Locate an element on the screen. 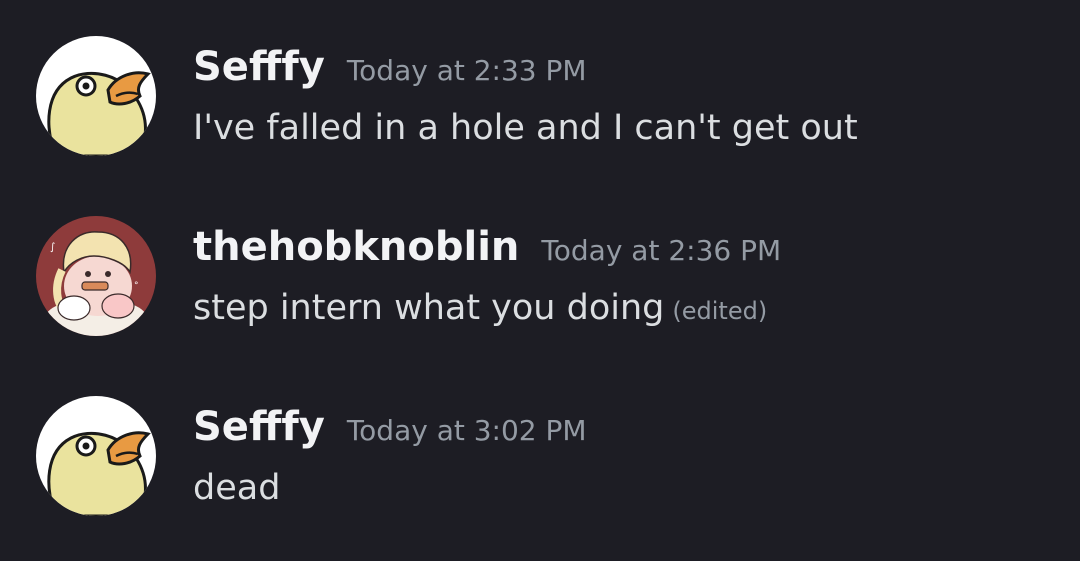 The width and height of the screenshot is (1080, 561). timestamp: Today at 2:33 PM is located at coordinates (467, 70).